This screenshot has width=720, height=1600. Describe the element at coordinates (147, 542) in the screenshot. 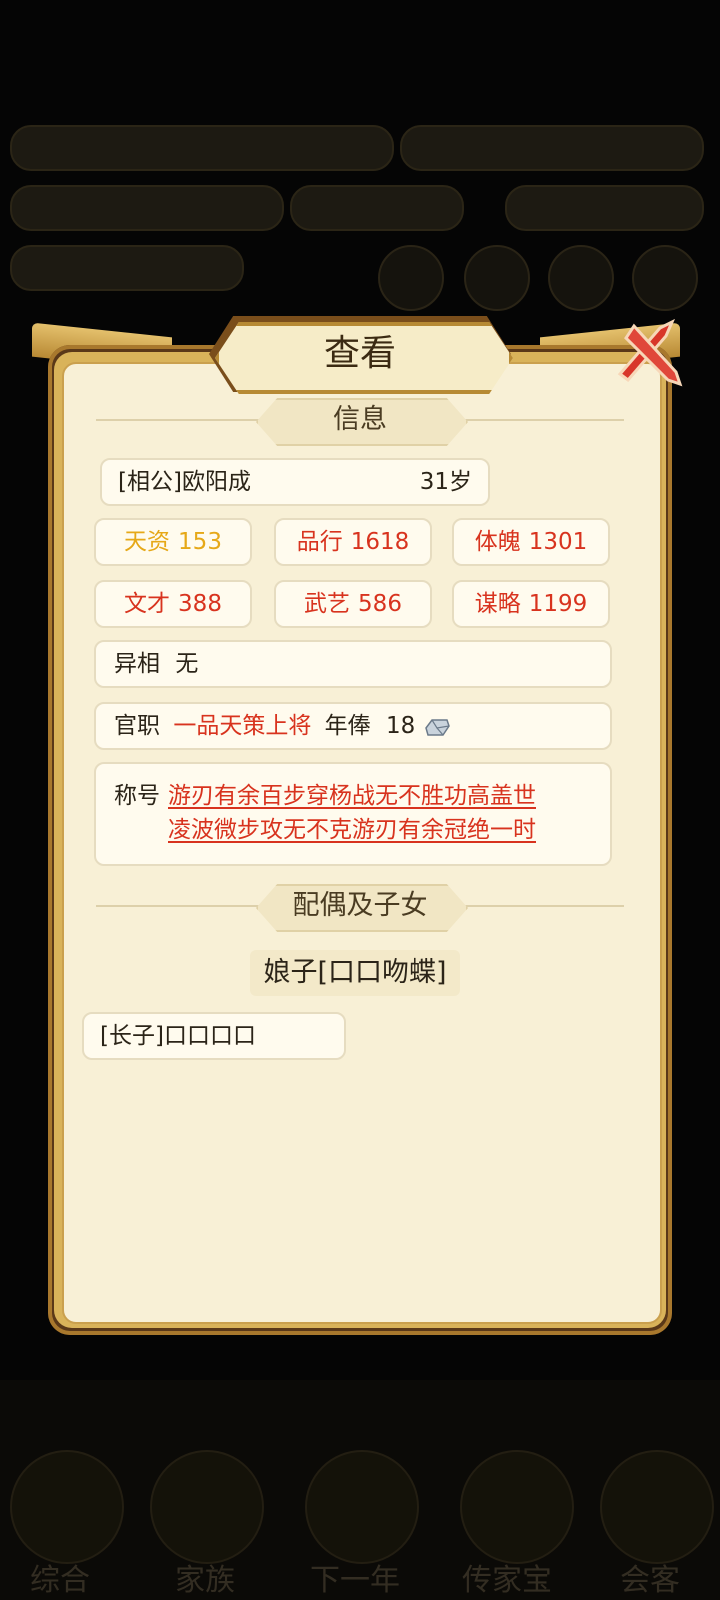

I see `stat-label: 天资` at that location.